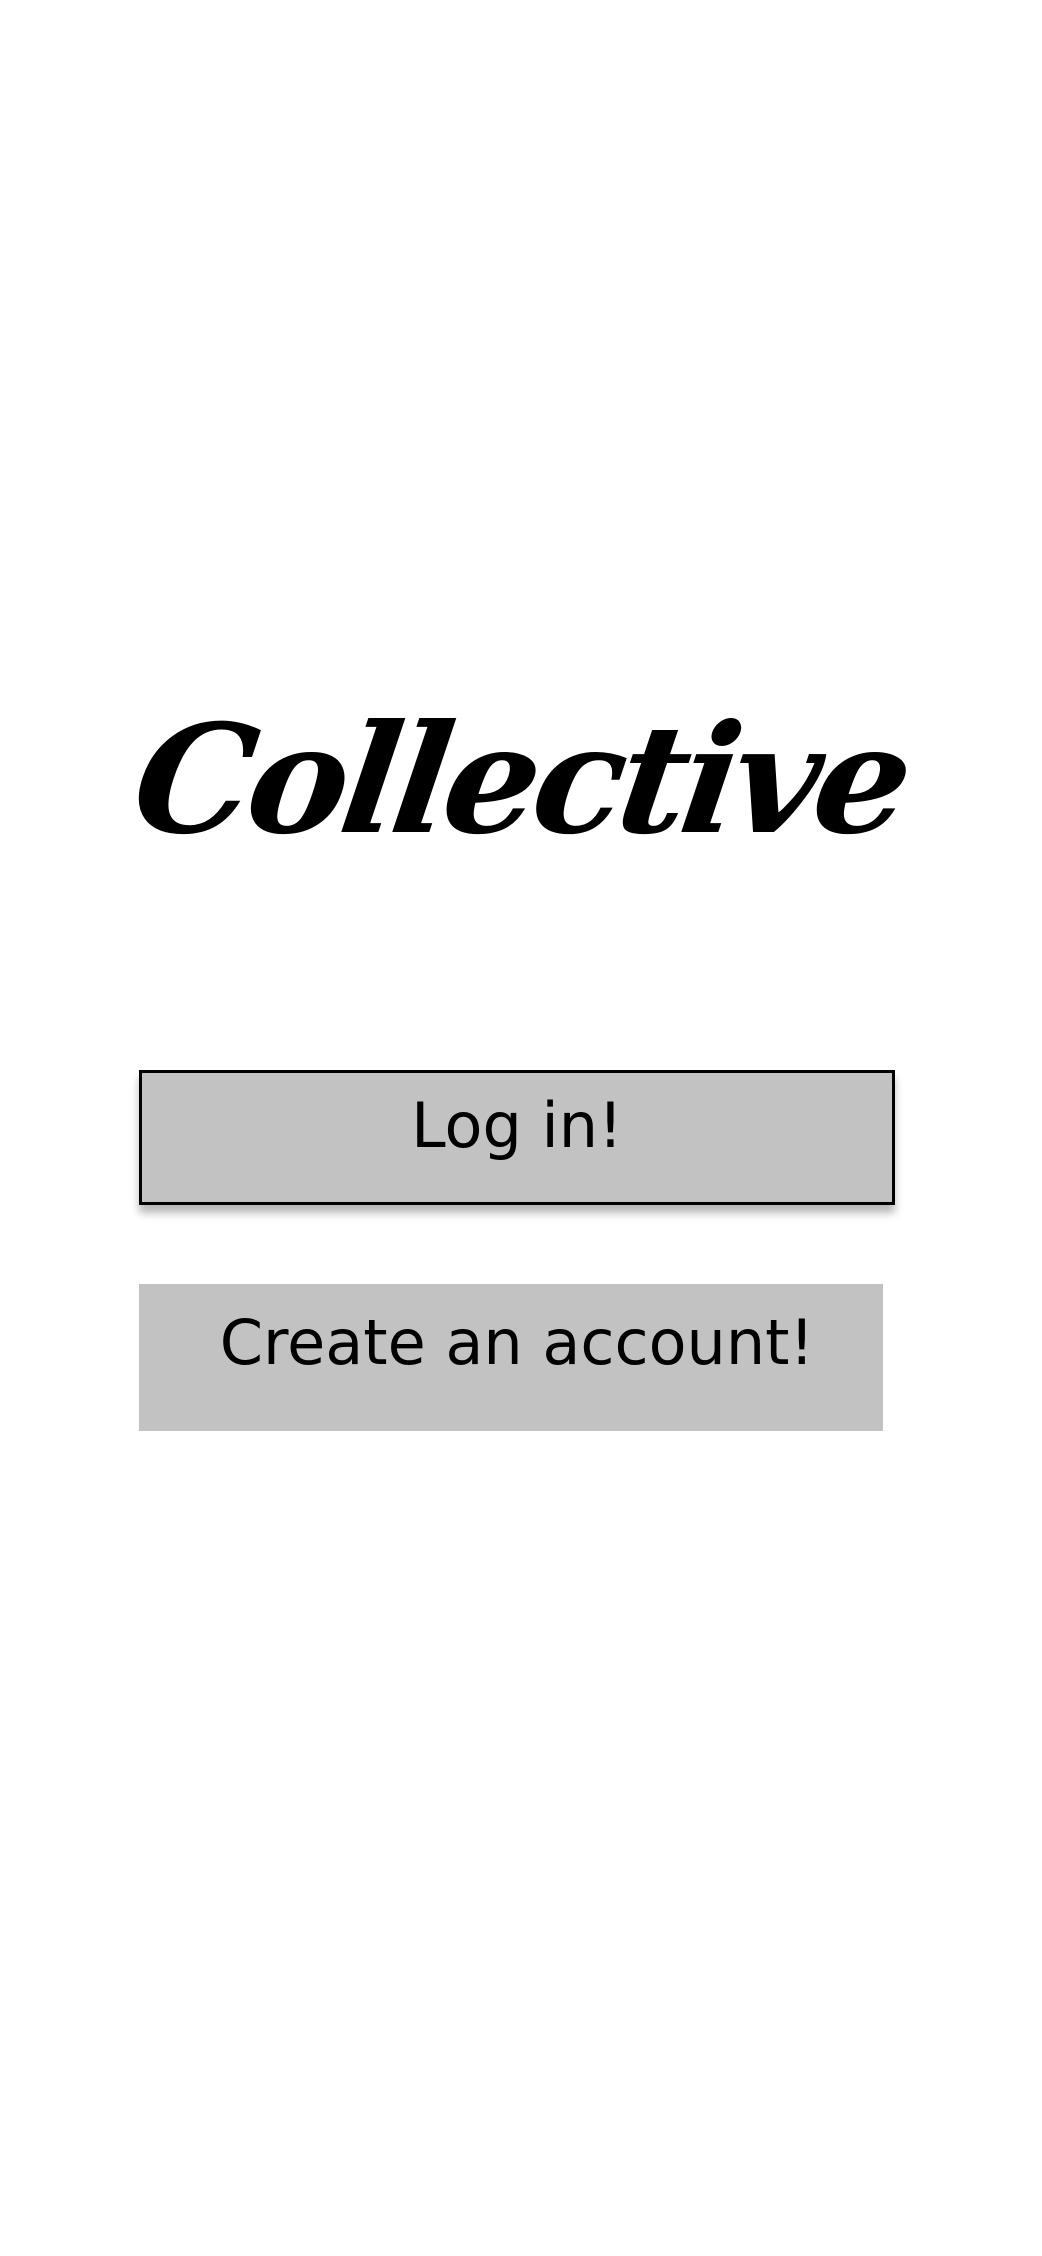  I want to click on app-logo-text: Collective, so click(521, 780).